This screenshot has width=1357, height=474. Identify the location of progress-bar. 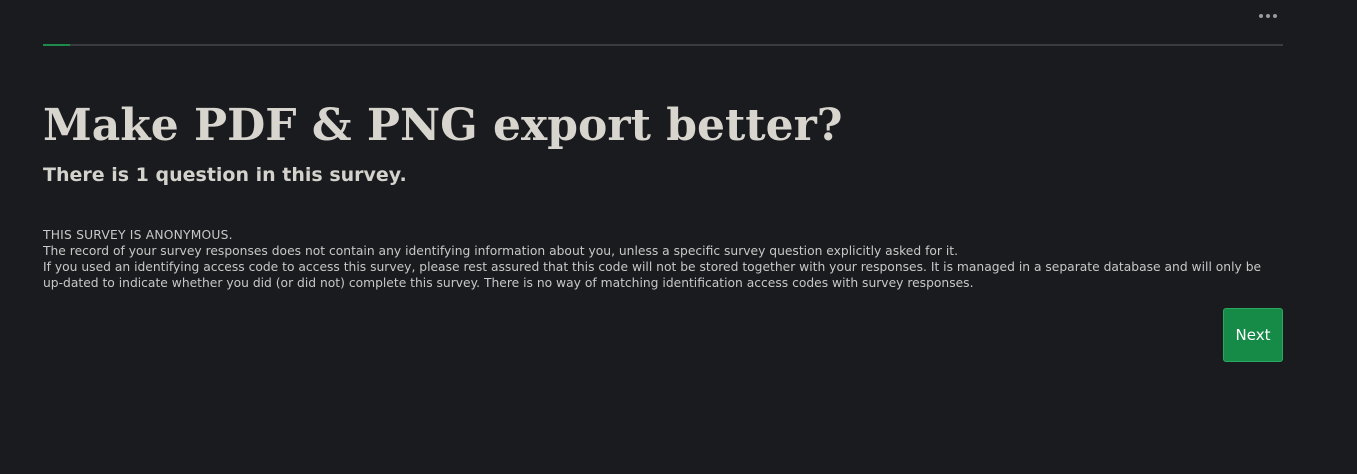
(663, 45).